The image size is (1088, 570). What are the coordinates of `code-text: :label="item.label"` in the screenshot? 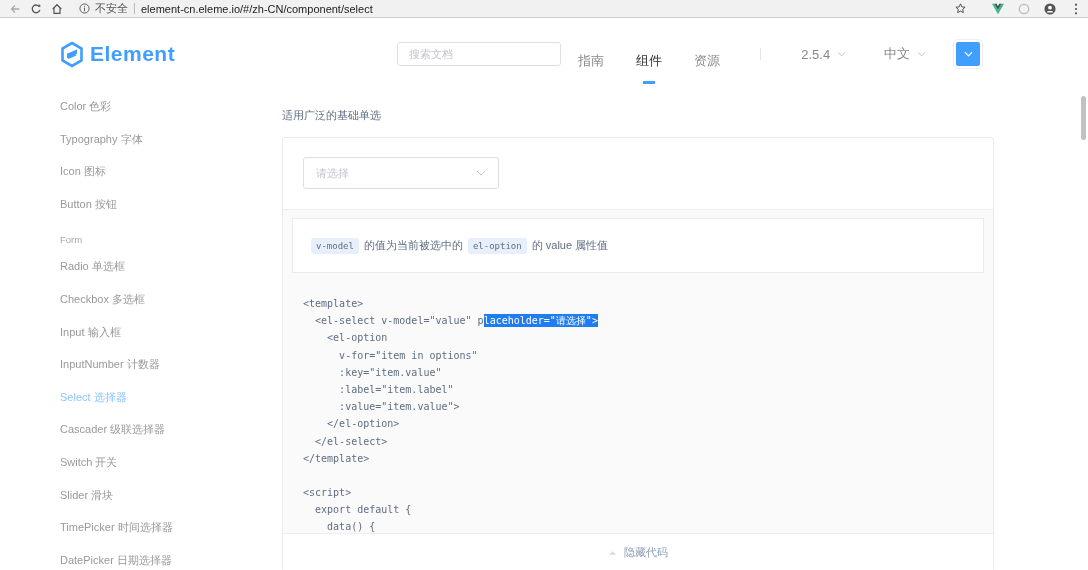 It's located at (396, 389).